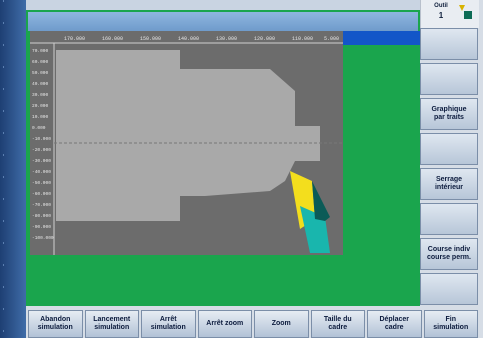 The width and height of the screenshot is (483, 338). I want to click on frame-size-button: Taille du cadre, so click(337, 324).